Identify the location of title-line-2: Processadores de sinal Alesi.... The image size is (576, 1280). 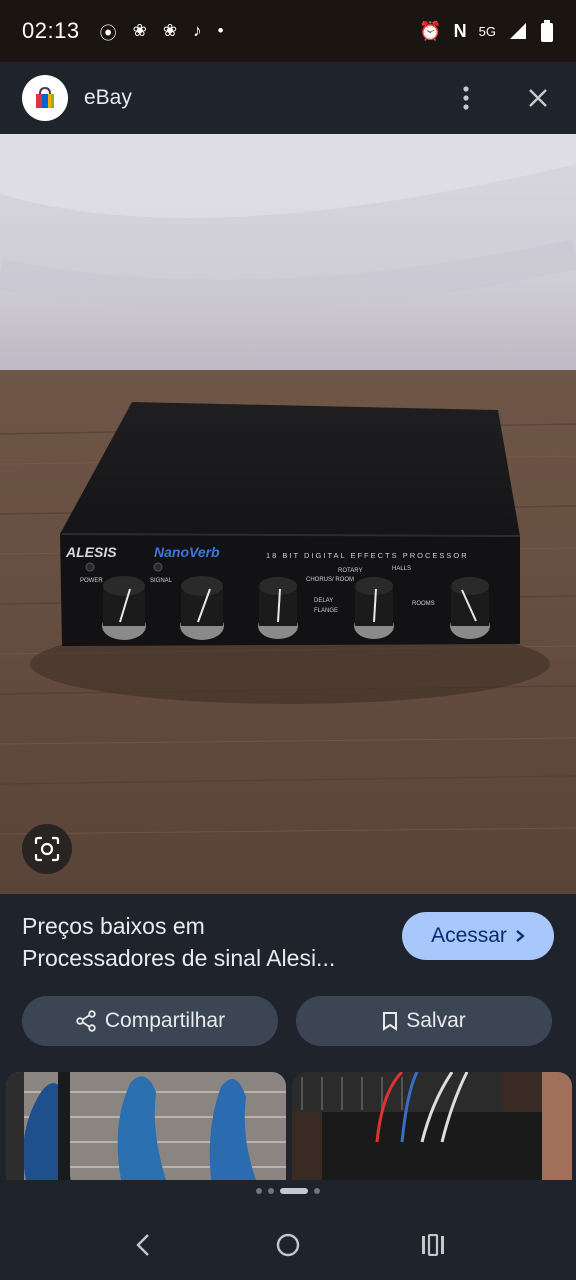
(179, 958).